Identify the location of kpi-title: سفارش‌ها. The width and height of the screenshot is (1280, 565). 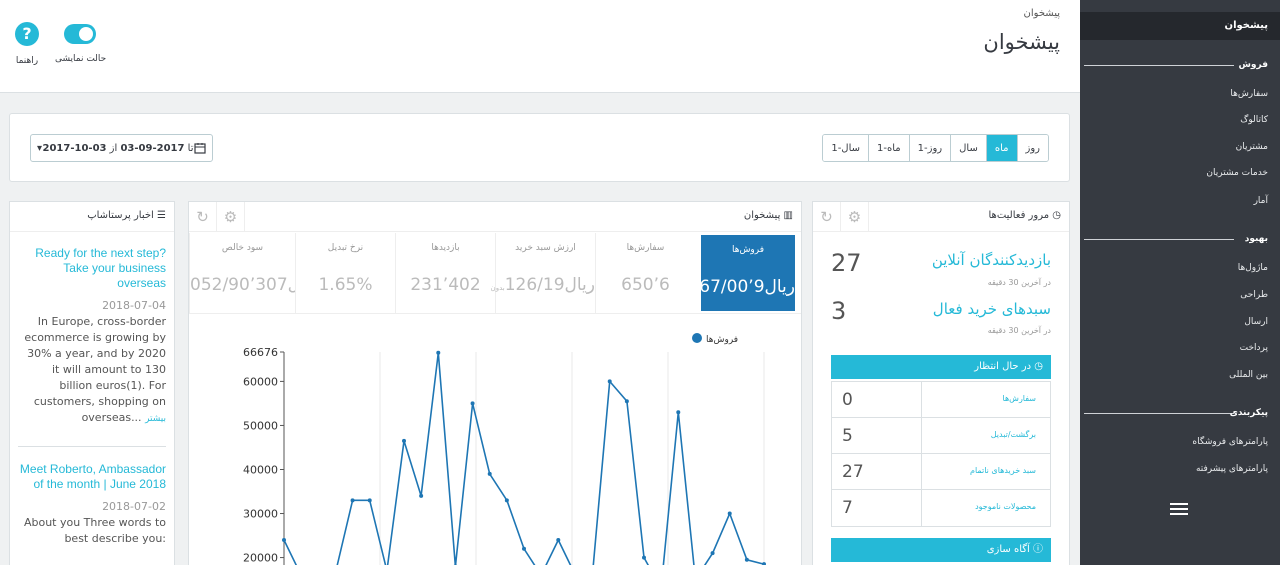
(645, 248).